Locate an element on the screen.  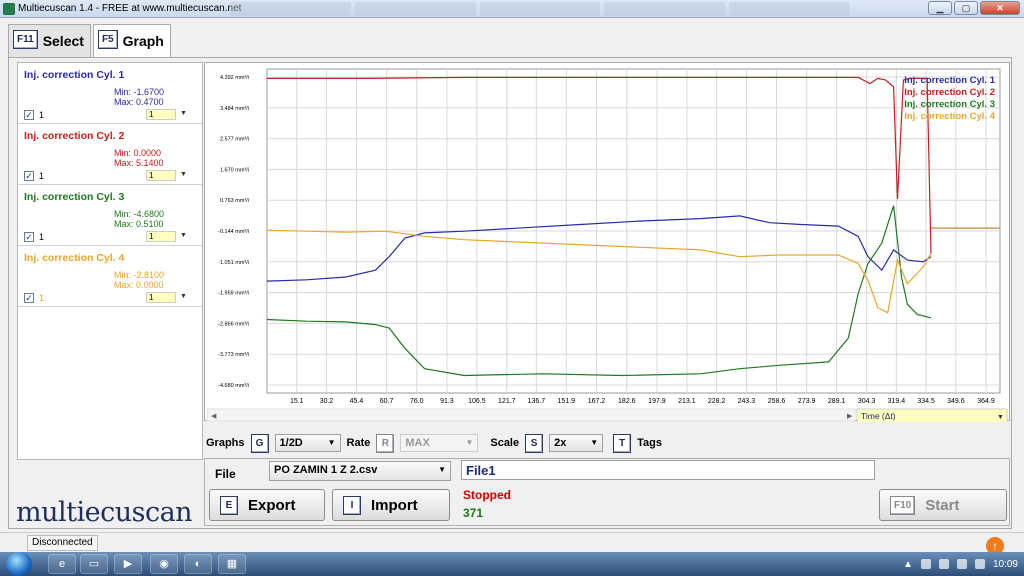
channel-max: Max: 0.4700 is located at coordinates (139, 102).